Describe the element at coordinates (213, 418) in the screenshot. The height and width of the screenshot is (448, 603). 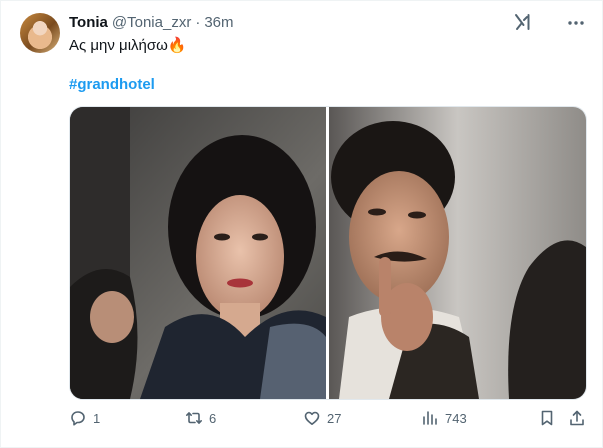
I see `repost-count: 6` at that location.